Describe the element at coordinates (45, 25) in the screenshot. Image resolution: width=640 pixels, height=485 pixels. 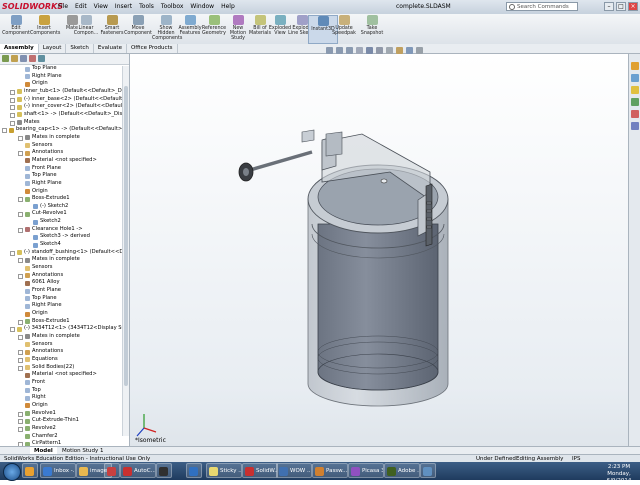
I see `ribbon-insert-components-button: Insert Components` at that location.